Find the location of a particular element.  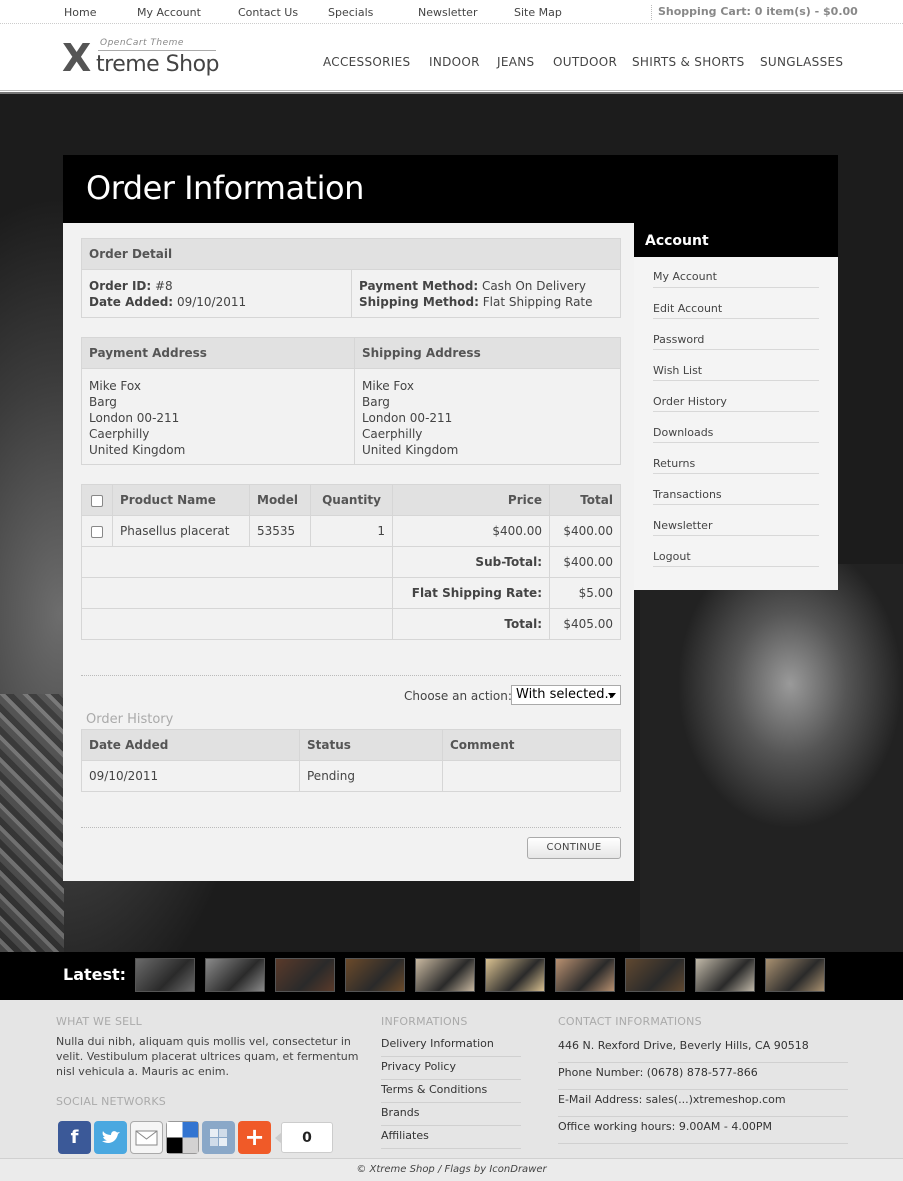

order-id-label: Order ID: is located at coordinates (120, 285).